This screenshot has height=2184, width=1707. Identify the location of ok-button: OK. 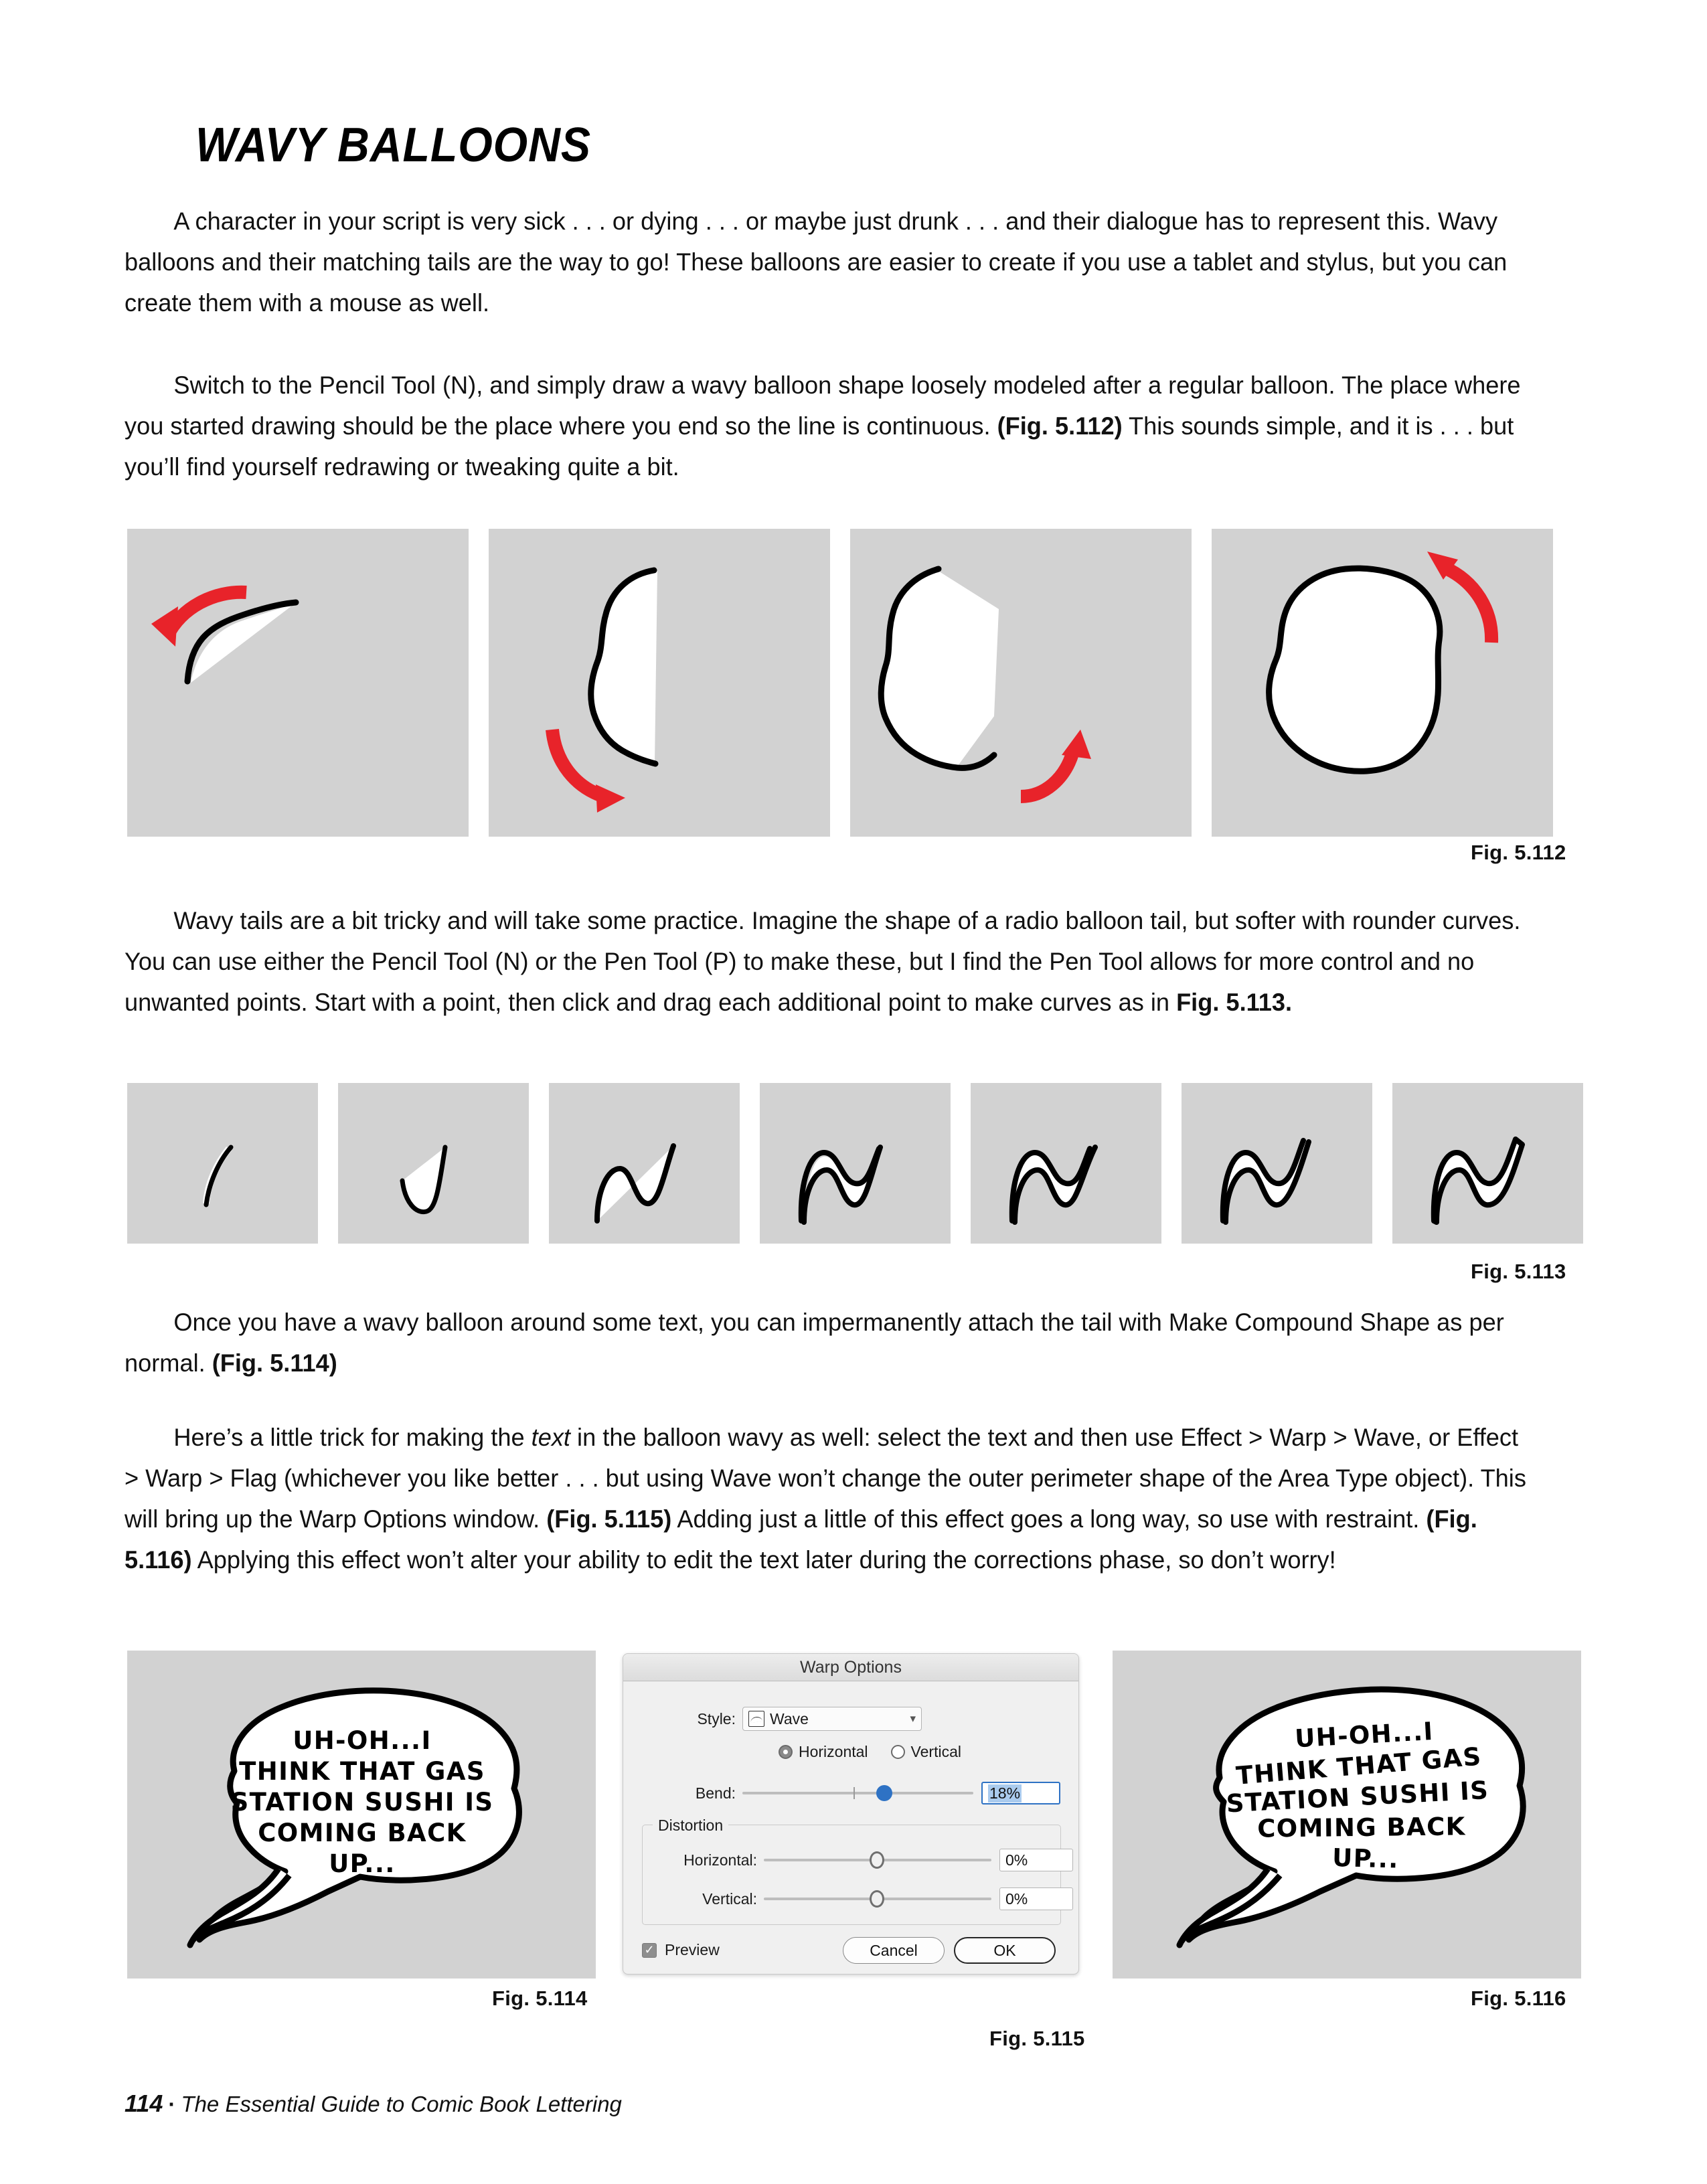
(1005, 1950).